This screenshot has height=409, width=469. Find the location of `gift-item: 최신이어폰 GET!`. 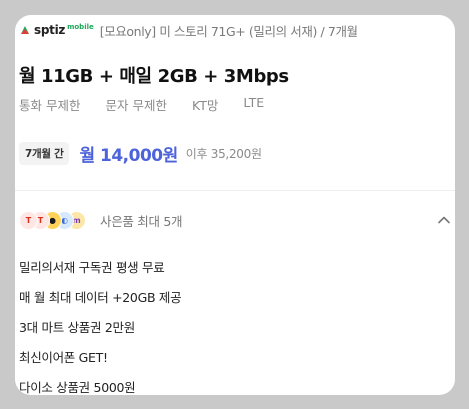

gift-item: 최신이어폰 GET! is located at coordinates (63, 357).